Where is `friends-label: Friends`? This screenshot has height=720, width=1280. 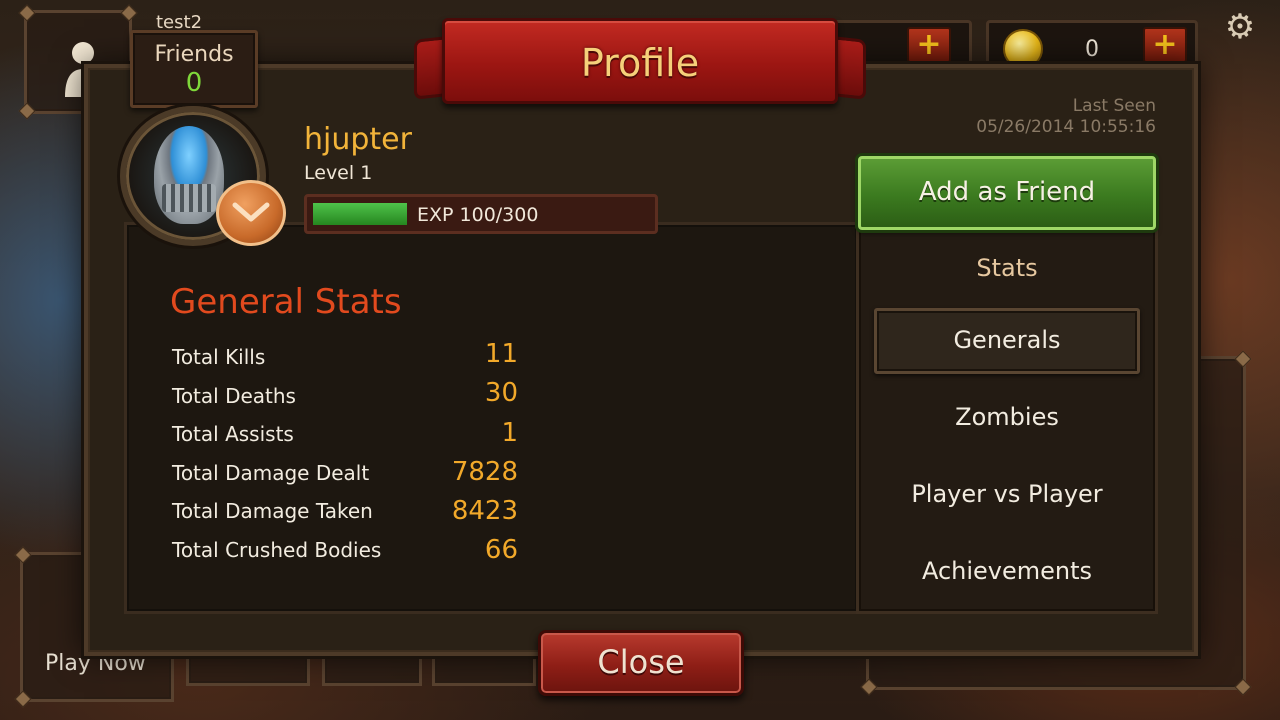 friends-label: Friends is located at coordinates (194, 54).